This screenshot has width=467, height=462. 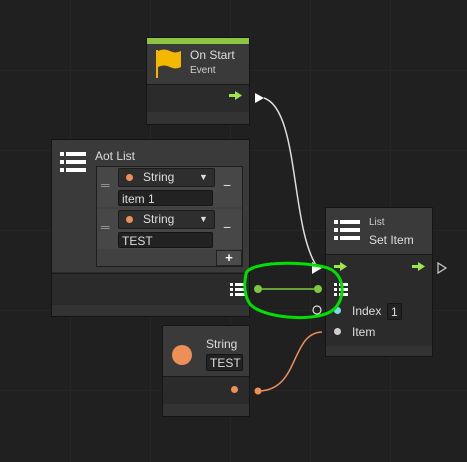 I want to click on string-type-icon, so click(x=182, y=355).